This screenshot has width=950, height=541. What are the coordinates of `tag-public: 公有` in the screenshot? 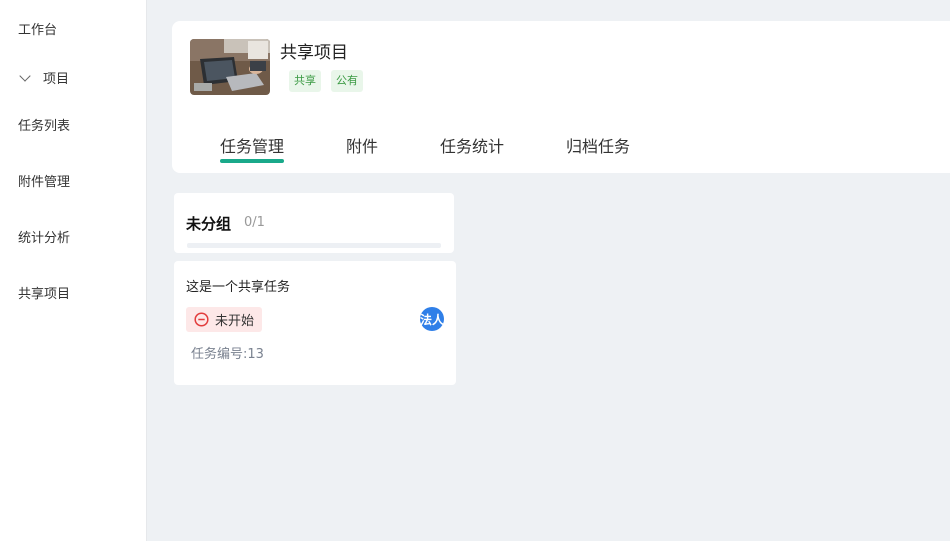 It's located at (347, 81).